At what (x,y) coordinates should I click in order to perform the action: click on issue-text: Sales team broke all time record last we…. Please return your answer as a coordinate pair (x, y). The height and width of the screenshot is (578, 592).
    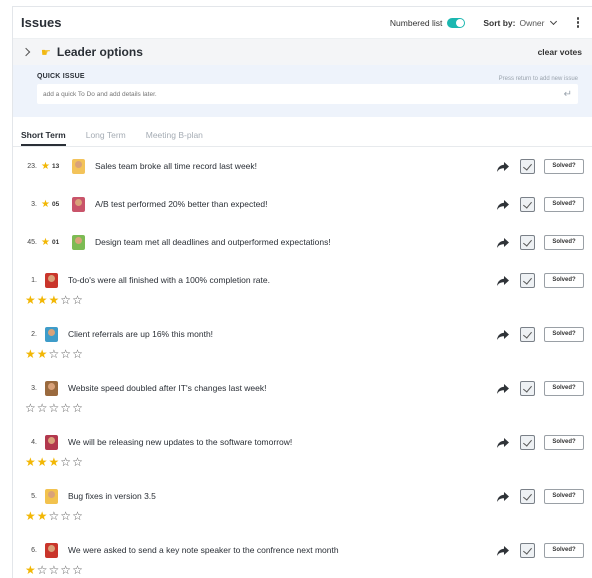
    Looking at the image, I should click on (295, 166).